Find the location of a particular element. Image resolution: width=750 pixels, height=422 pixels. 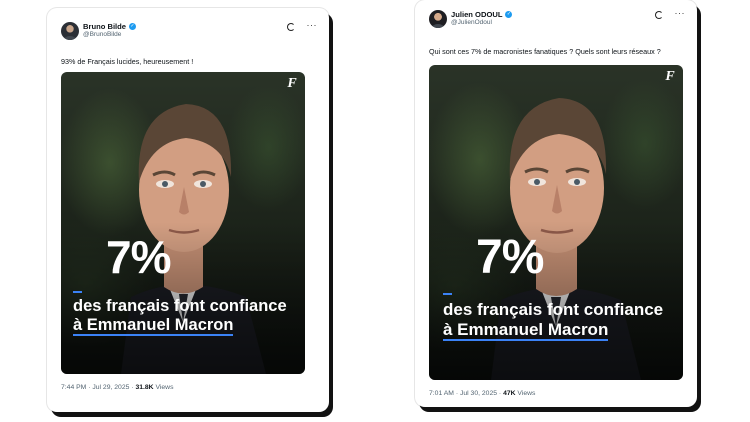

author-name-row: Julien ODOUL ✓ is located at coordinates (482, 14).